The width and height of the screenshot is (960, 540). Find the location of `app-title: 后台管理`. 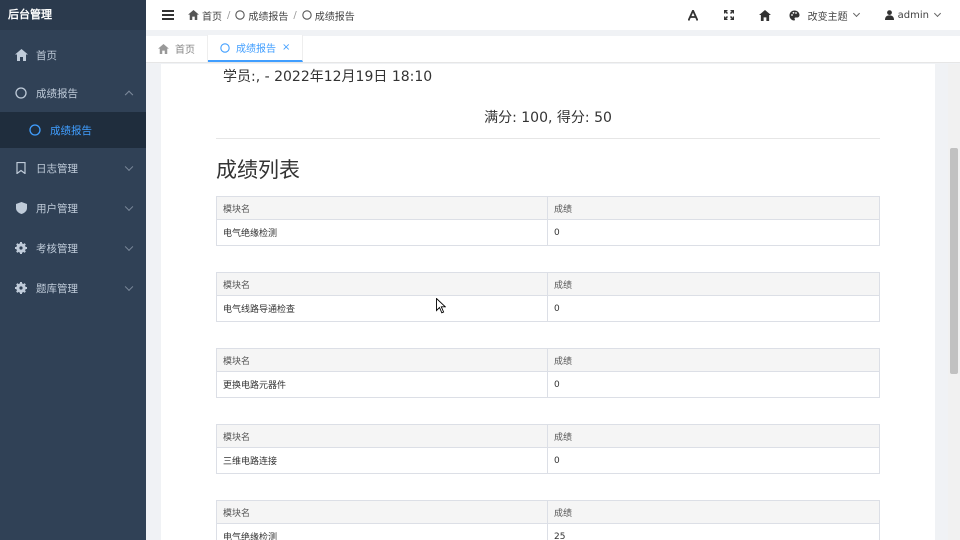

app-title: 后台管理 is located at coordinates (73, 15).